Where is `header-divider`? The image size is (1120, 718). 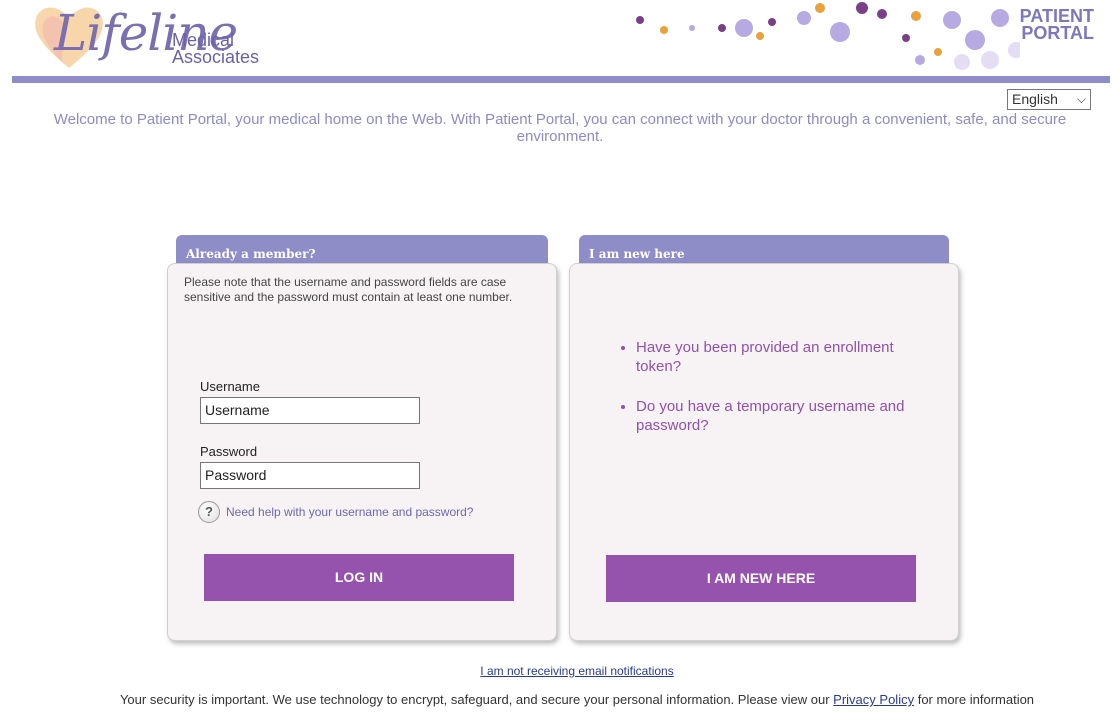
header-divider is located at coordinates (561, 79).